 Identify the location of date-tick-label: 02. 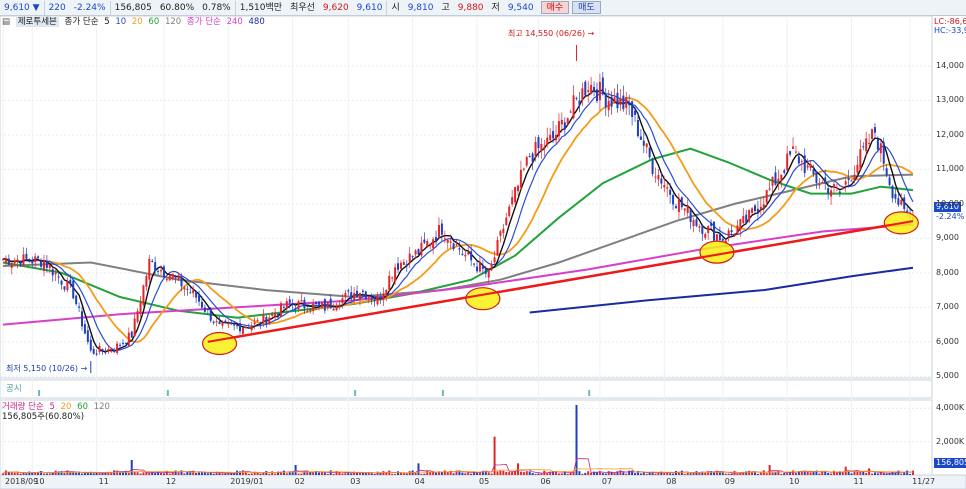
(299, 481).